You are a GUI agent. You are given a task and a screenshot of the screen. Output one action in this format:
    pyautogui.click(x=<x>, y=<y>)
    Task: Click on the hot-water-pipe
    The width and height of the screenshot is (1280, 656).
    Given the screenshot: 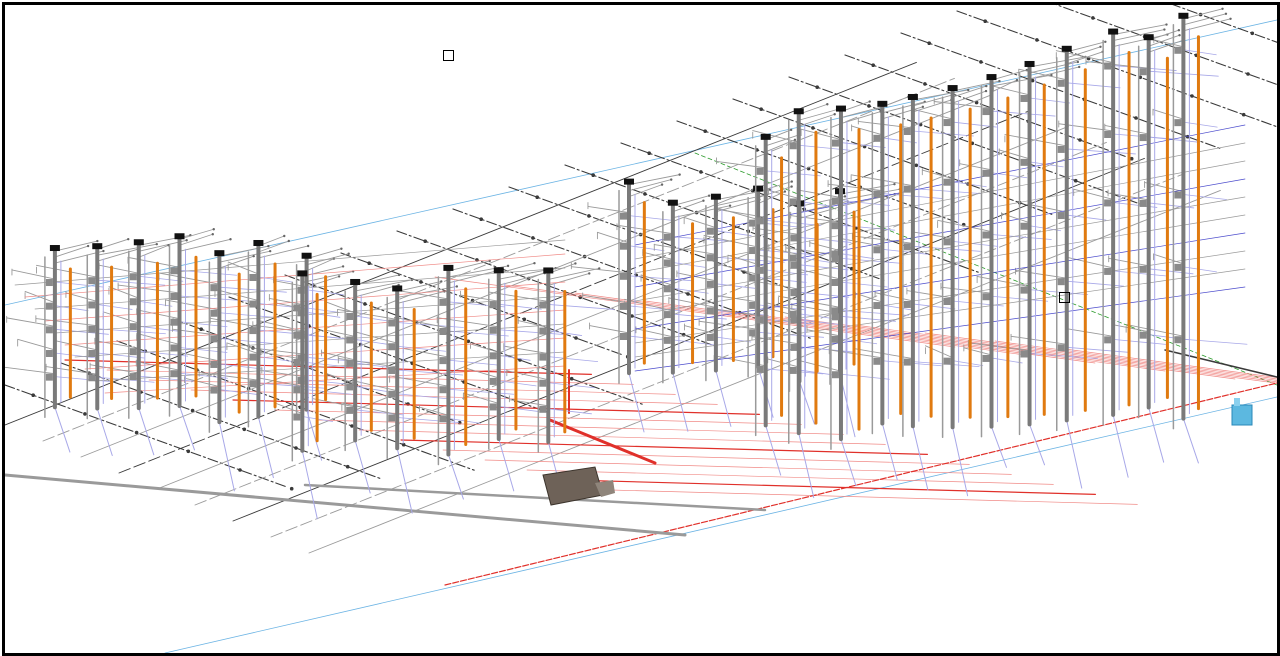 What is the action you would take?
    pyautogui.click(x=874, y=497)
    